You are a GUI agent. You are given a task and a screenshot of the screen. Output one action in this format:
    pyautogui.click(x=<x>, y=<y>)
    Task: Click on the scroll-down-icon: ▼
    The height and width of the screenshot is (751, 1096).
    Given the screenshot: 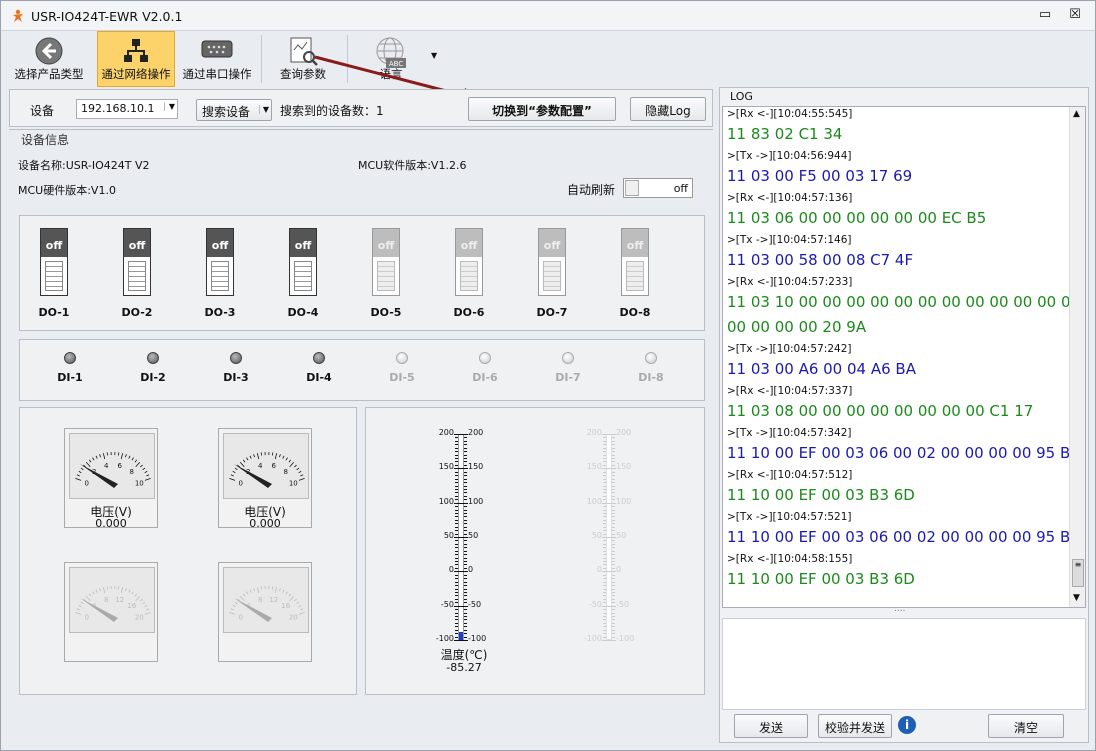 What is the action you would take?
    pyautogui.click(x=1076, y=598)
    